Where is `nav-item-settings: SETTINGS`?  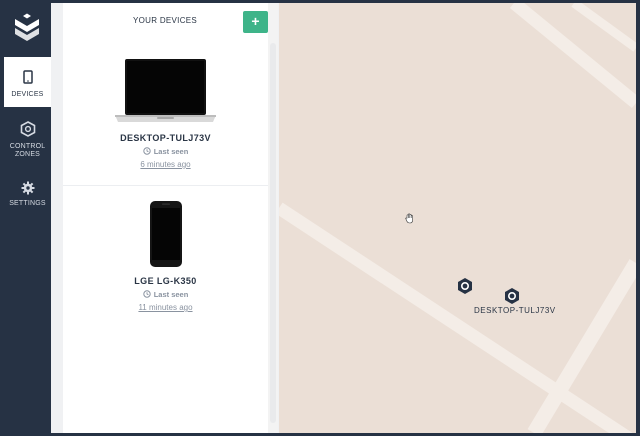
nav-item-settings: SETTINGS is located at coordinates (27, 197).